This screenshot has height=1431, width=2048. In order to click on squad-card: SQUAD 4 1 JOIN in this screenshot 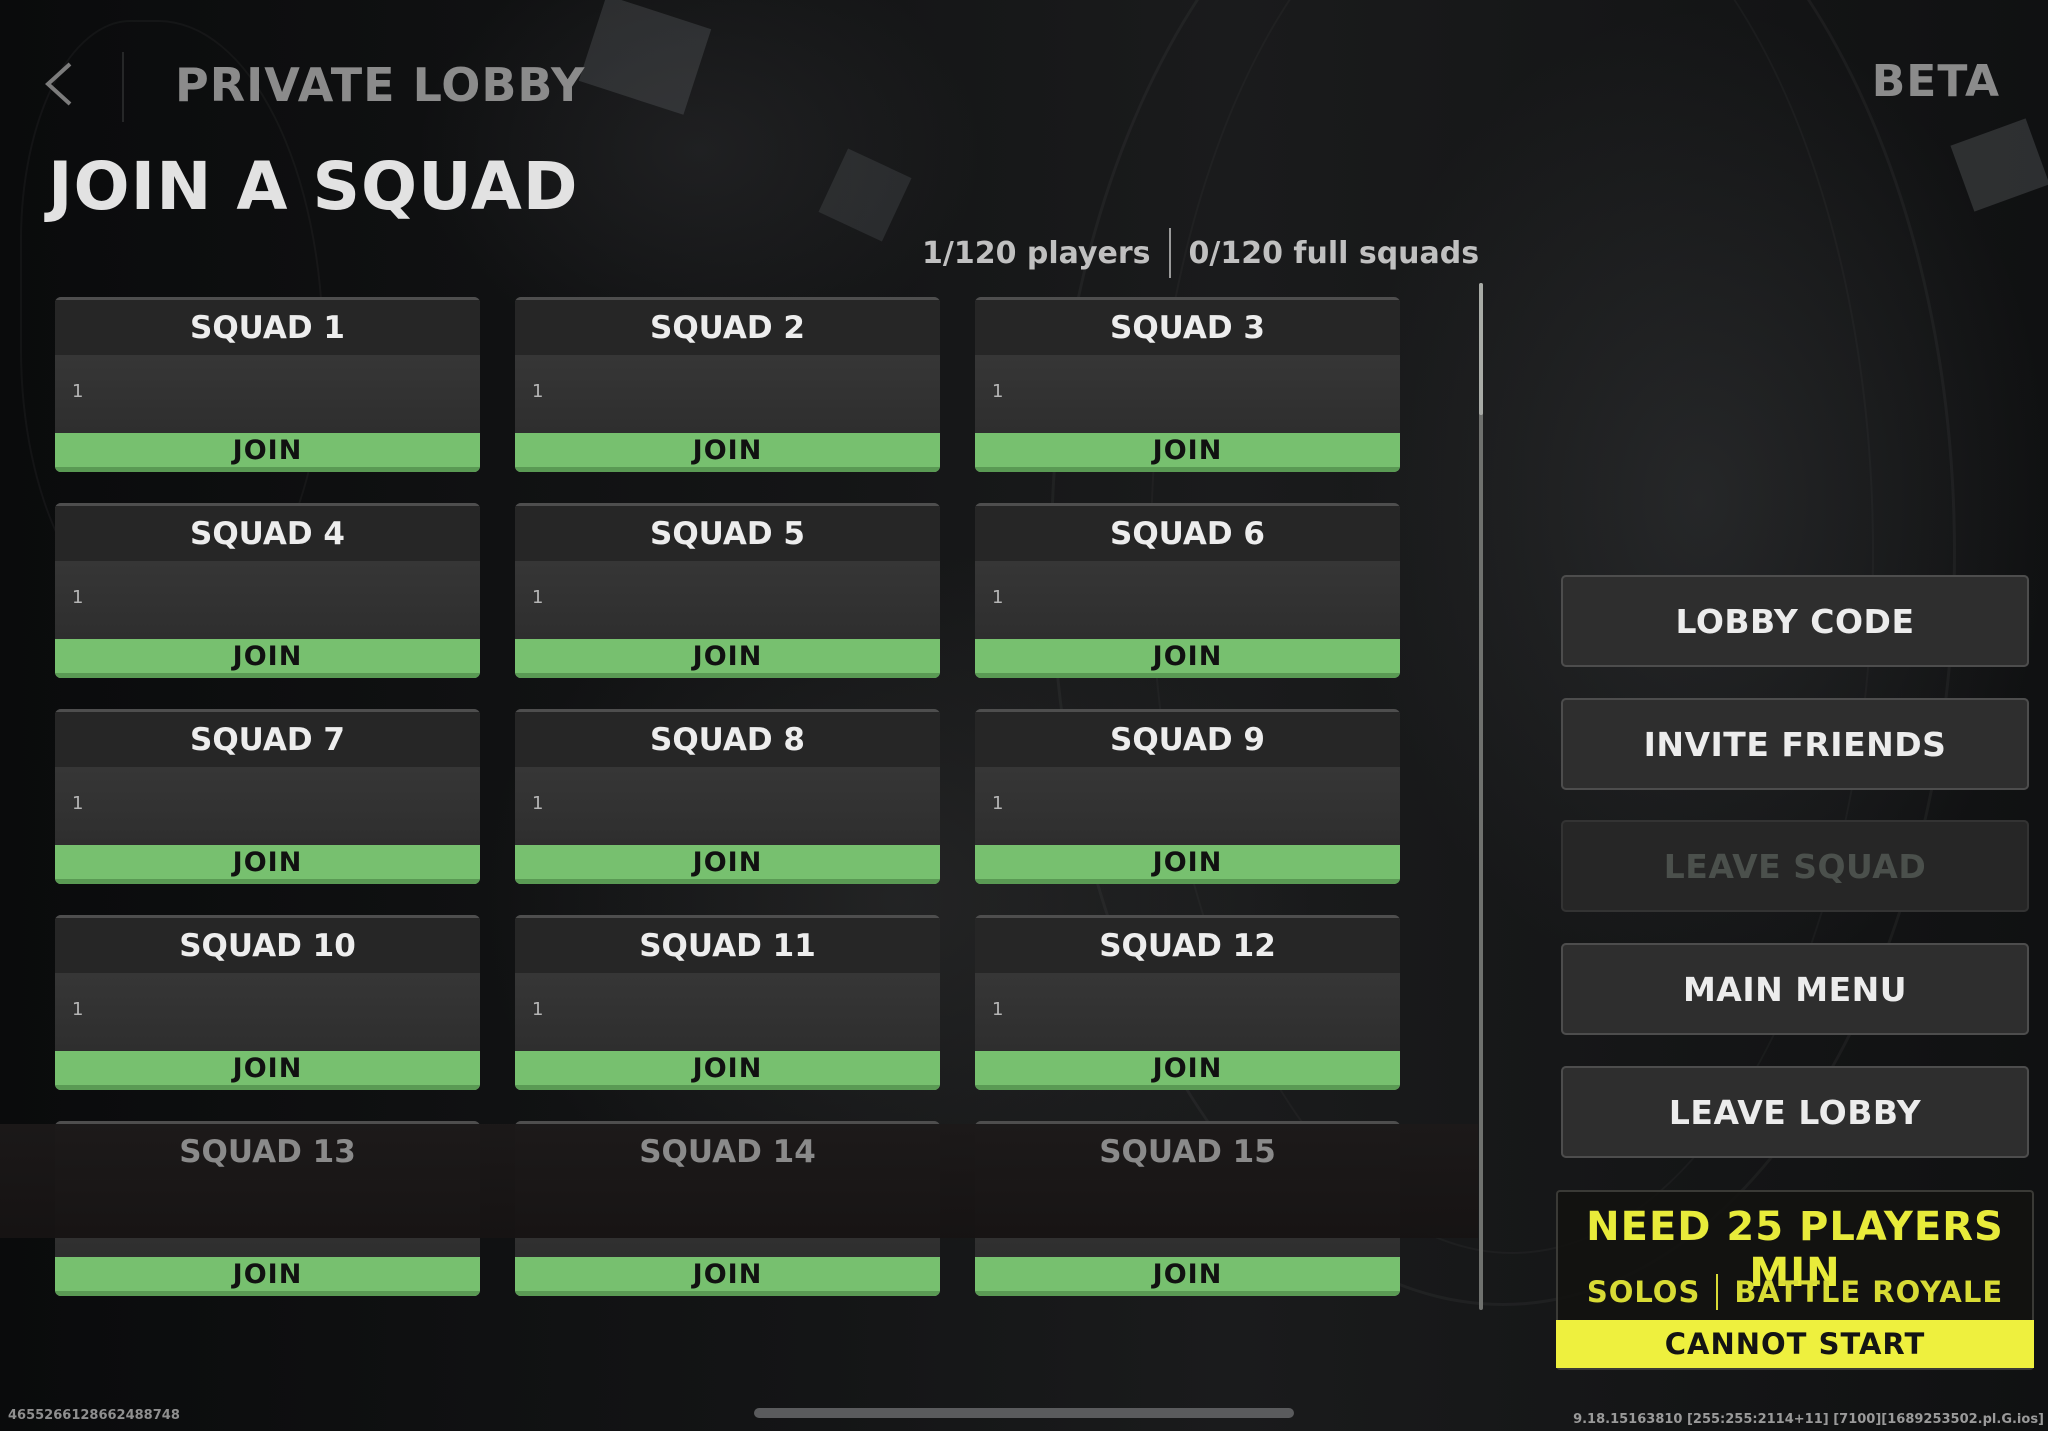, I will do `click(267, 590)`.